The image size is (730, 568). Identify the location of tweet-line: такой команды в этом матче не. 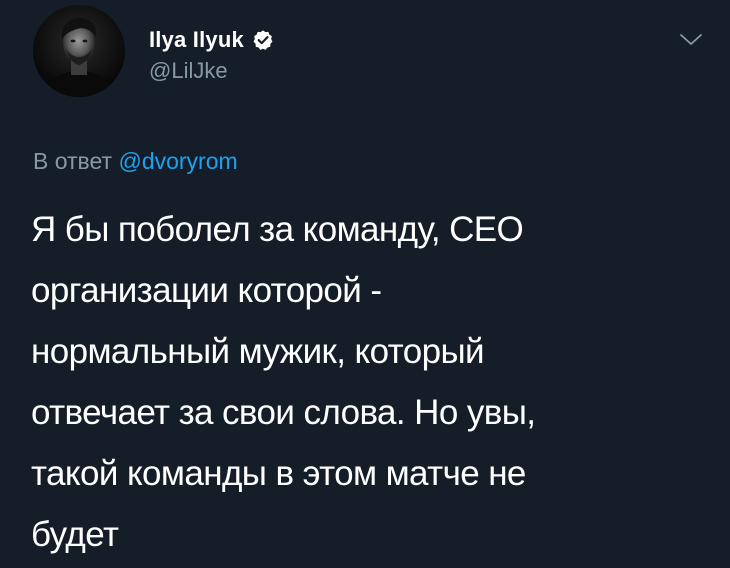
(278, 473).